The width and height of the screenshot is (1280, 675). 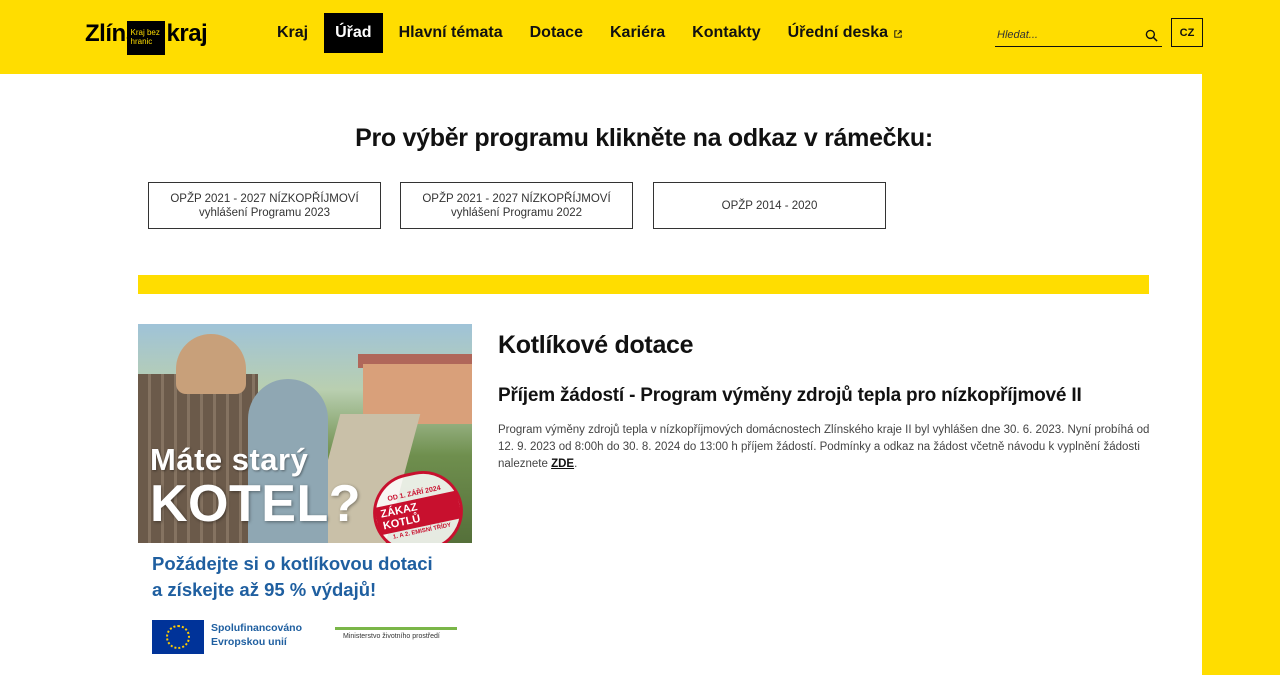 I want to click on program-link-2014-2020: OPŽP 2014 - 2020, so click(x=769, y=205).